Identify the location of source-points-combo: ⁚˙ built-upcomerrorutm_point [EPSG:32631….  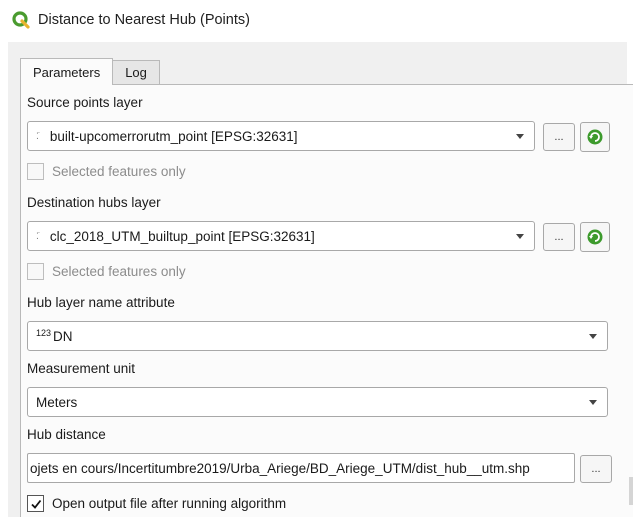
(281, 136).